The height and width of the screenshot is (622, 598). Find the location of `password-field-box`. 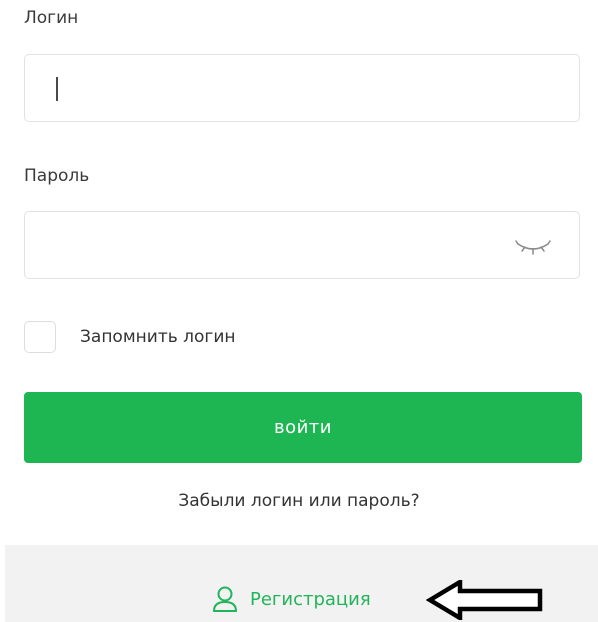

password-field-box is located at coordinates (302, 245).